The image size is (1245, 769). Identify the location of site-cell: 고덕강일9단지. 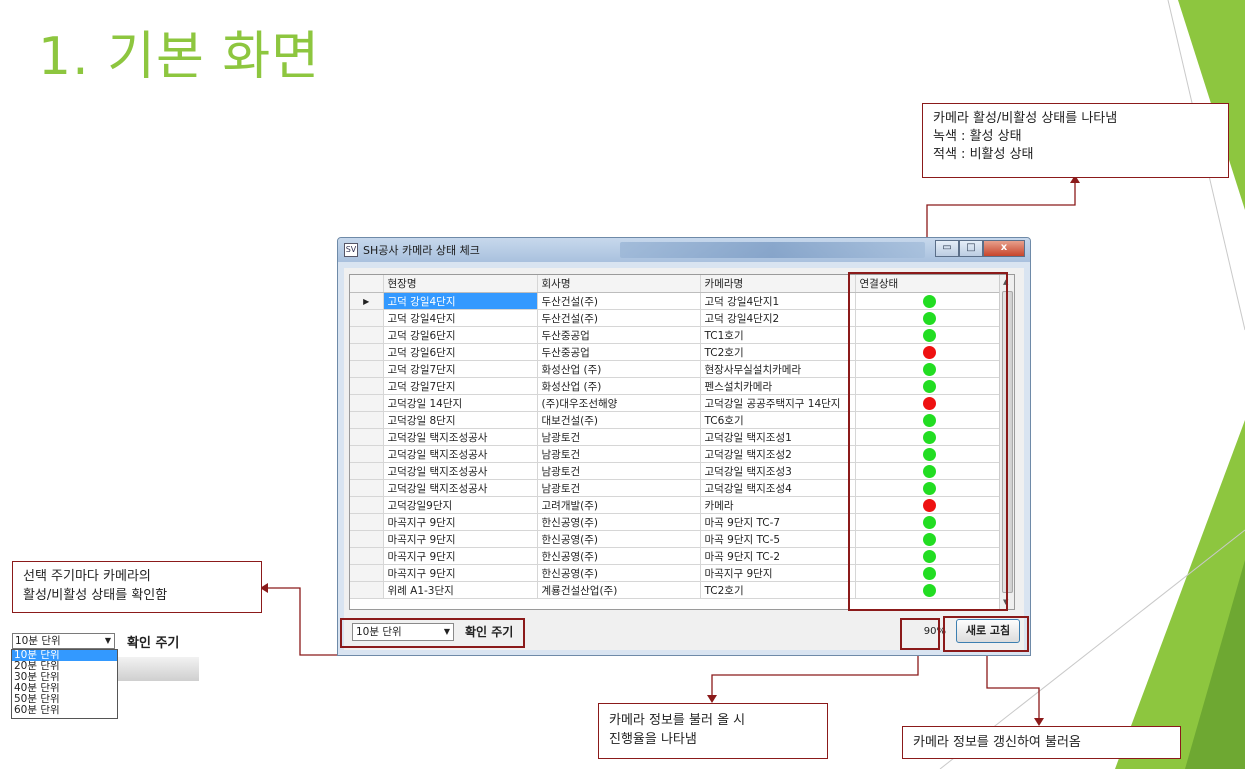
(460, 505).